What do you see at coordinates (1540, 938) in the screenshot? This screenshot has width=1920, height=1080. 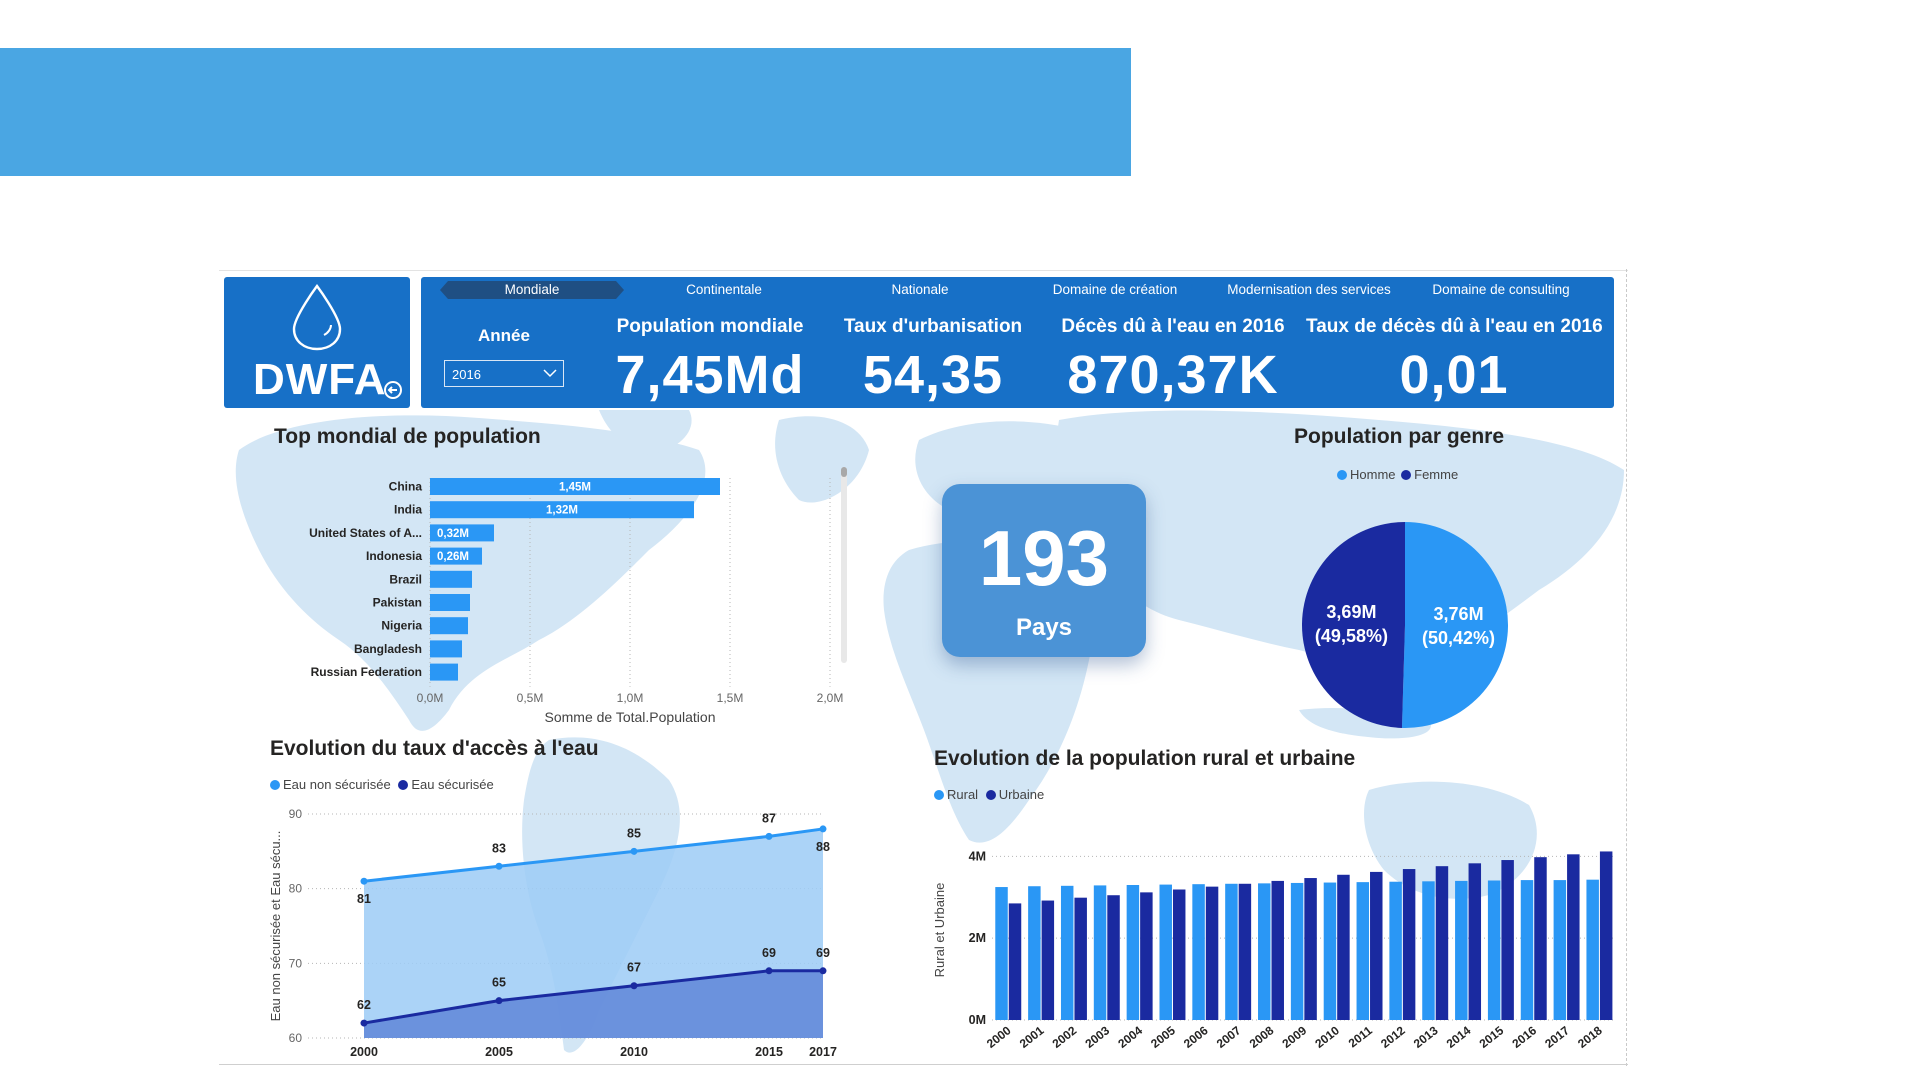 I see `col-urbaine-2016` at bounding box center [1540, 938].